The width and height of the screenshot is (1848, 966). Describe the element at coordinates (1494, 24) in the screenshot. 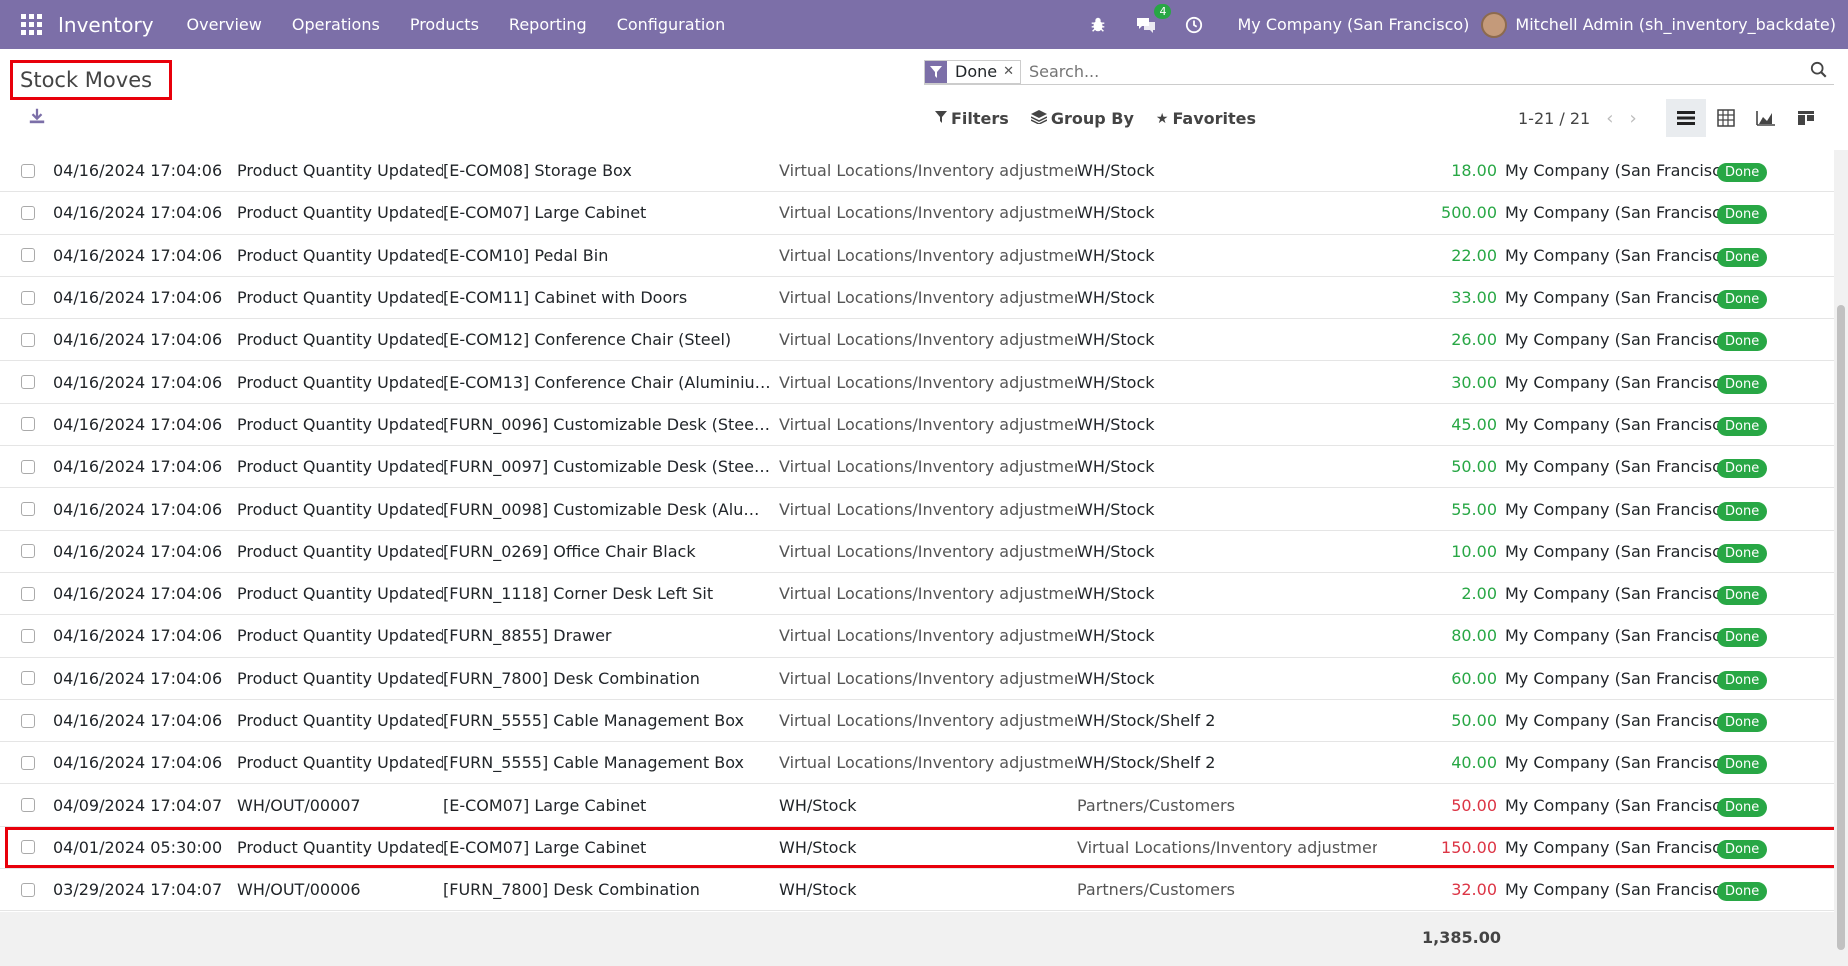

I see `user-avatar` at that location.